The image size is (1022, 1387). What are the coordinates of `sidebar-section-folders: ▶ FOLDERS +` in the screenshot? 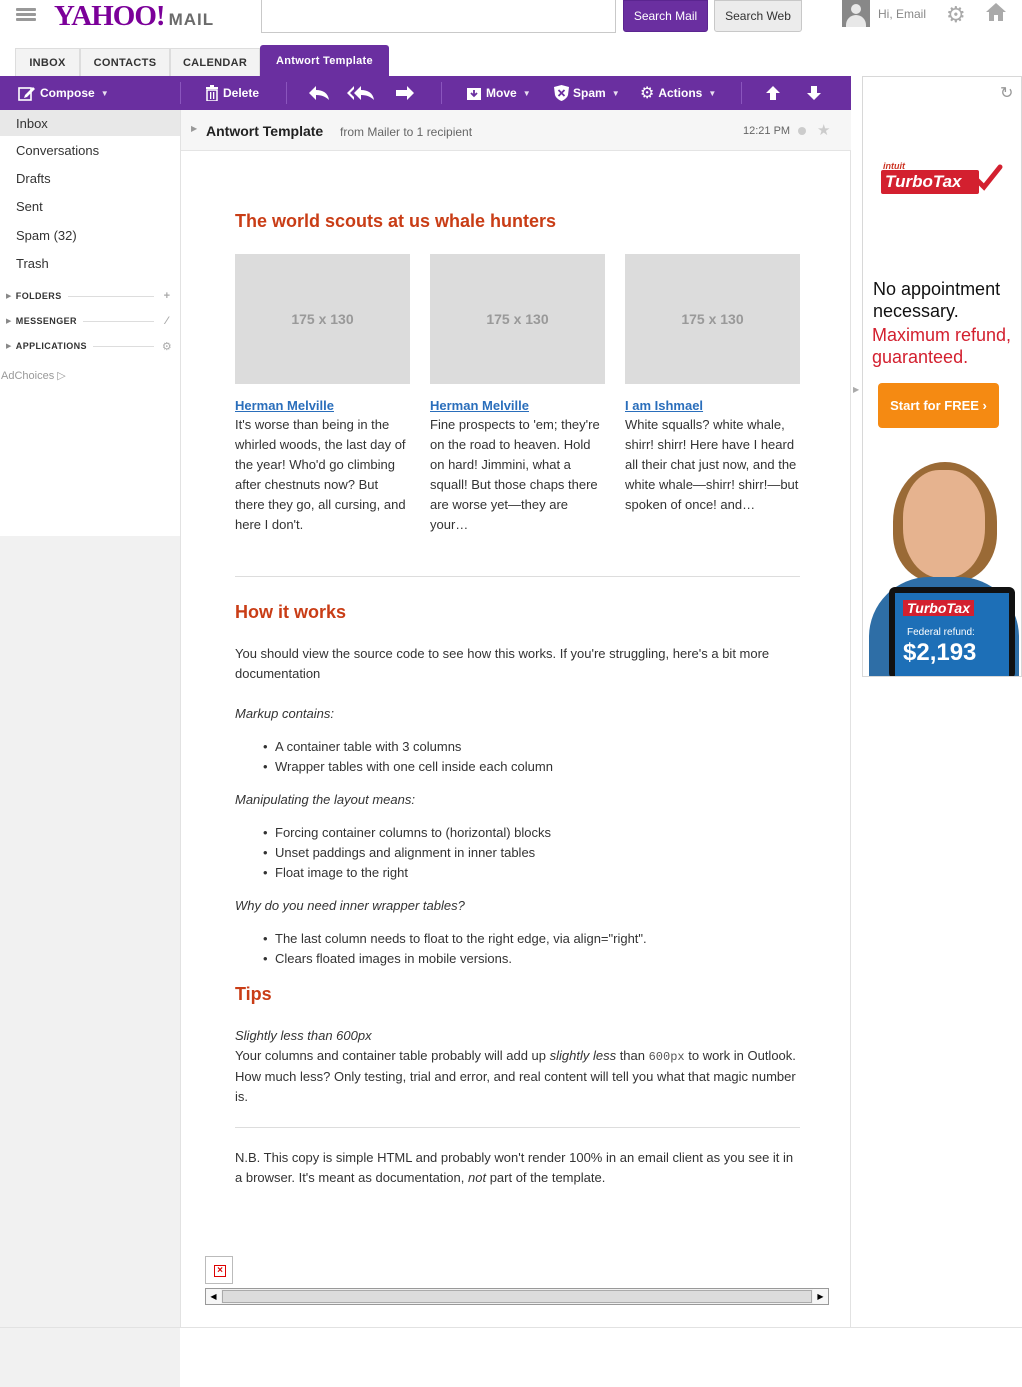 It's located at (90, 296).